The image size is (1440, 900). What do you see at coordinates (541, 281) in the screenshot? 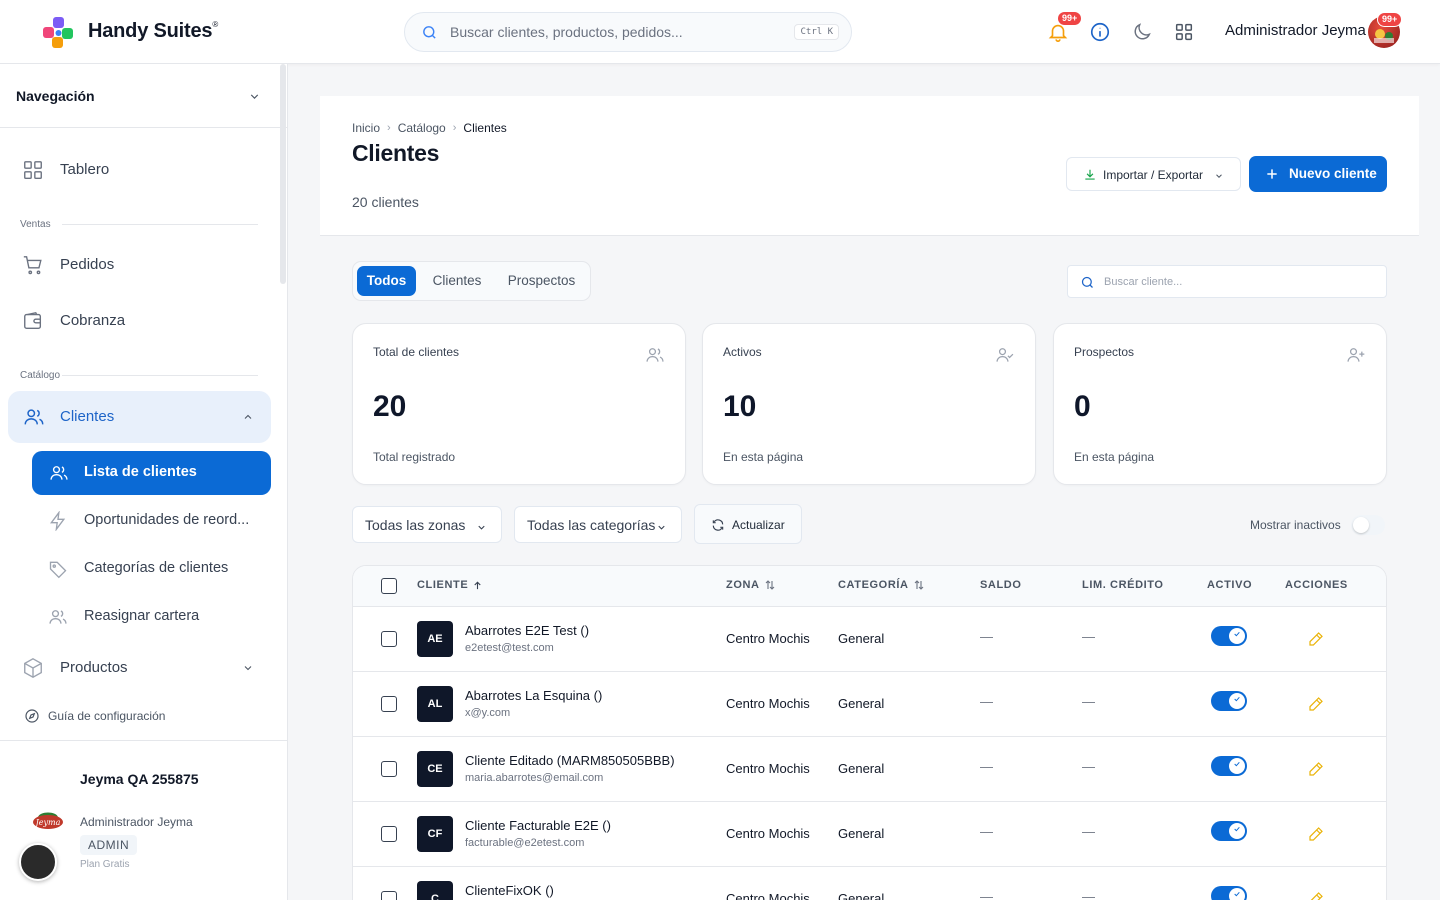
I see `tab-prospectos: Prospectos` at bounding box center [541, 281].